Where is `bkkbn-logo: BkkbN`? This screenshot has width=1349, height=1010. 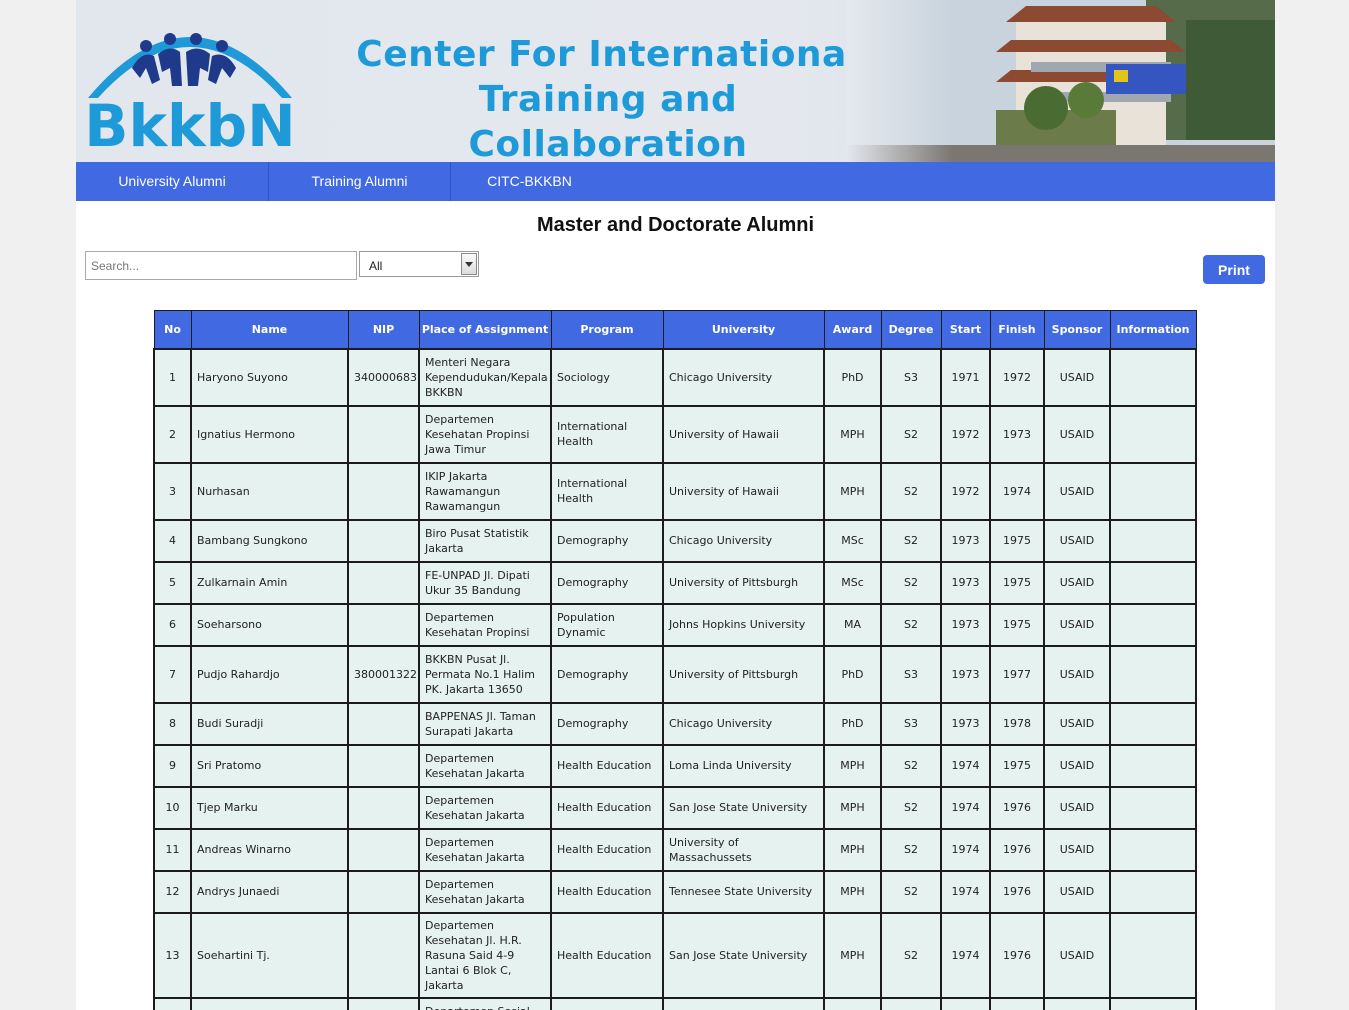
bkkbn-logo: BkkbN is located at coordinates (190, 79).